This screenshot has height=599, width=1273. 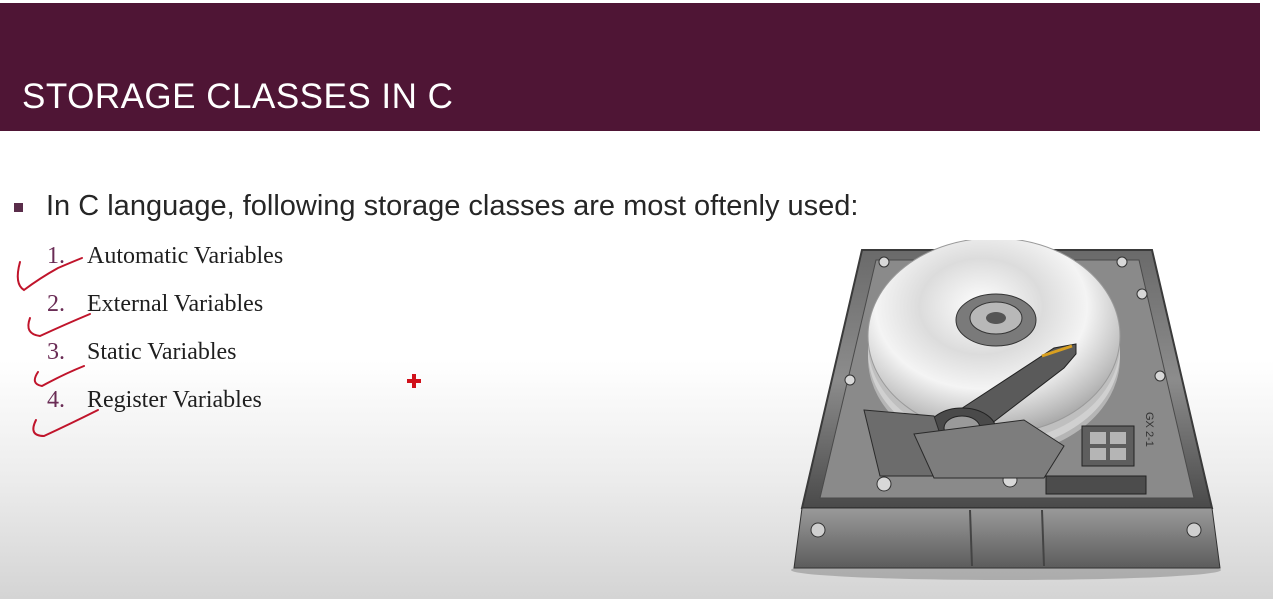 What do you see at coordinates (185, 256) in the screenshot?
I see `list-item-label: Automatic Variables` at bounding box center [185, 256].